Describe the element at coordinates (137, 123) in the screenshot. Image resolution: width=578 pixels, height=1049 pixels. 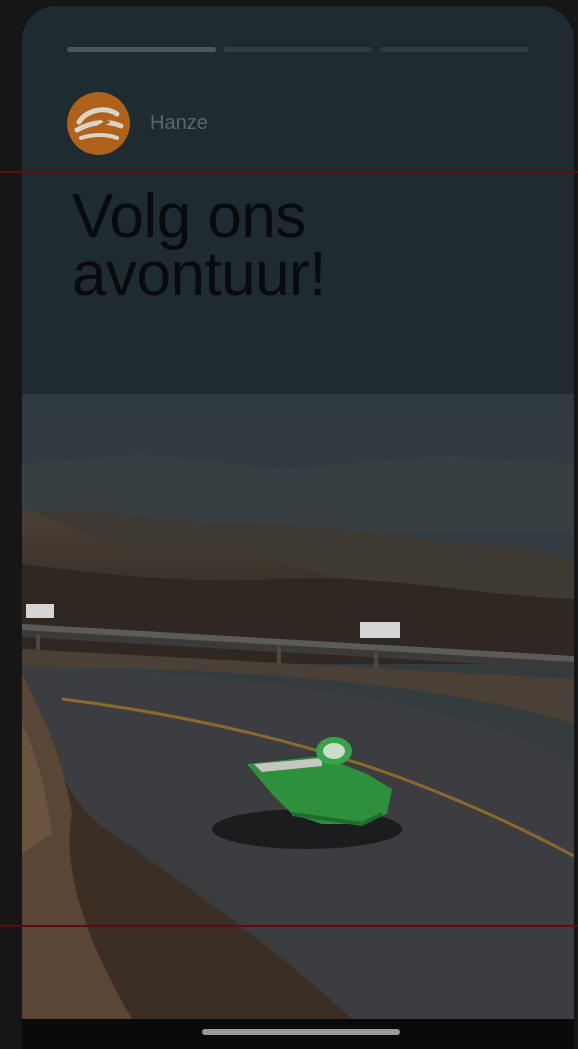
I see `story-profile: Hanze` at that location.